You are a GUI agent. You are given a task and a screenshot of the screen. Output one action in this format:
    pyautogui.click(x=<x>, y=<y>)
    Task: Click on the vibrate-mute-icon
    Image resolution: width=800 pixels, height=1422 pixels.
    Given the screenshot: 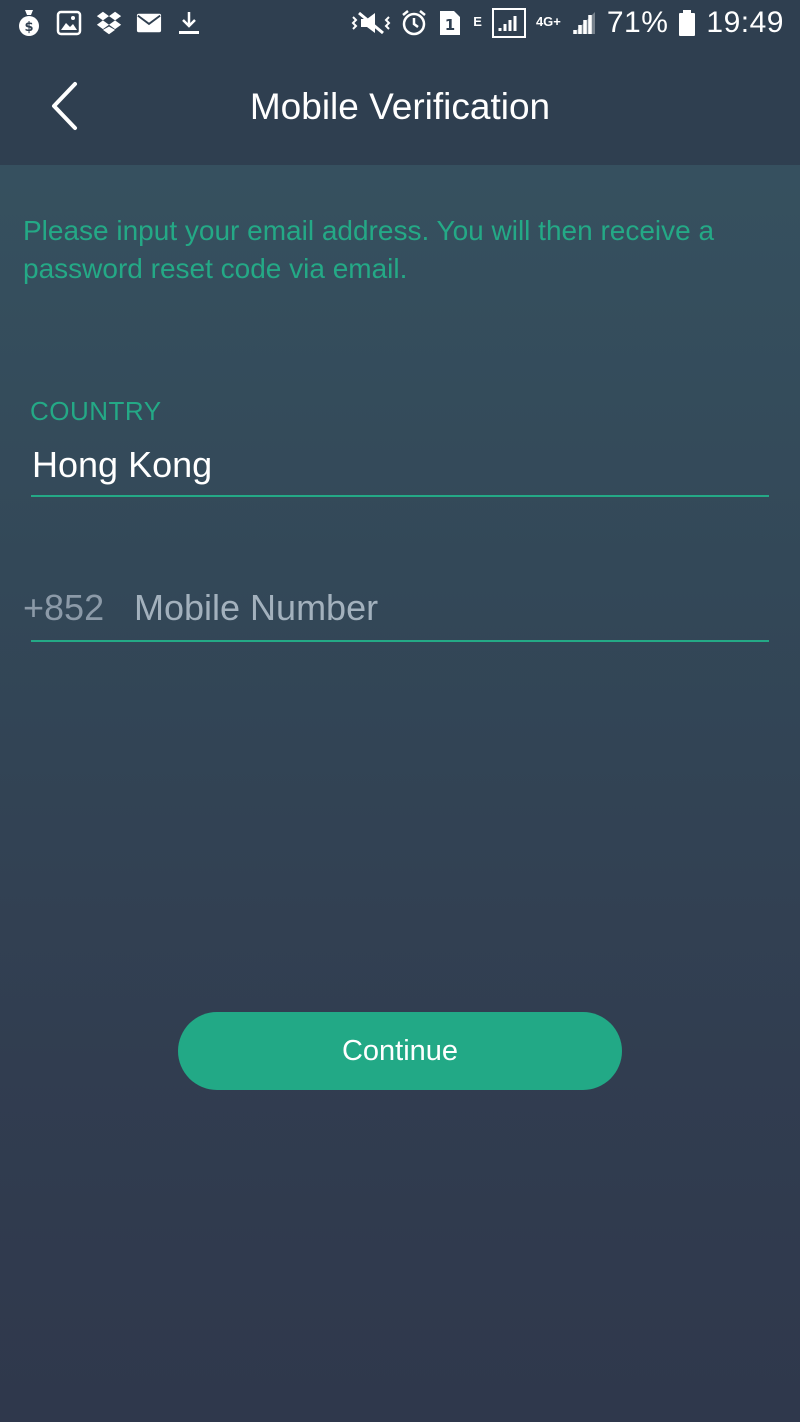 What is the action you would take?
    pyautogui.click(x=371, y=23)
    